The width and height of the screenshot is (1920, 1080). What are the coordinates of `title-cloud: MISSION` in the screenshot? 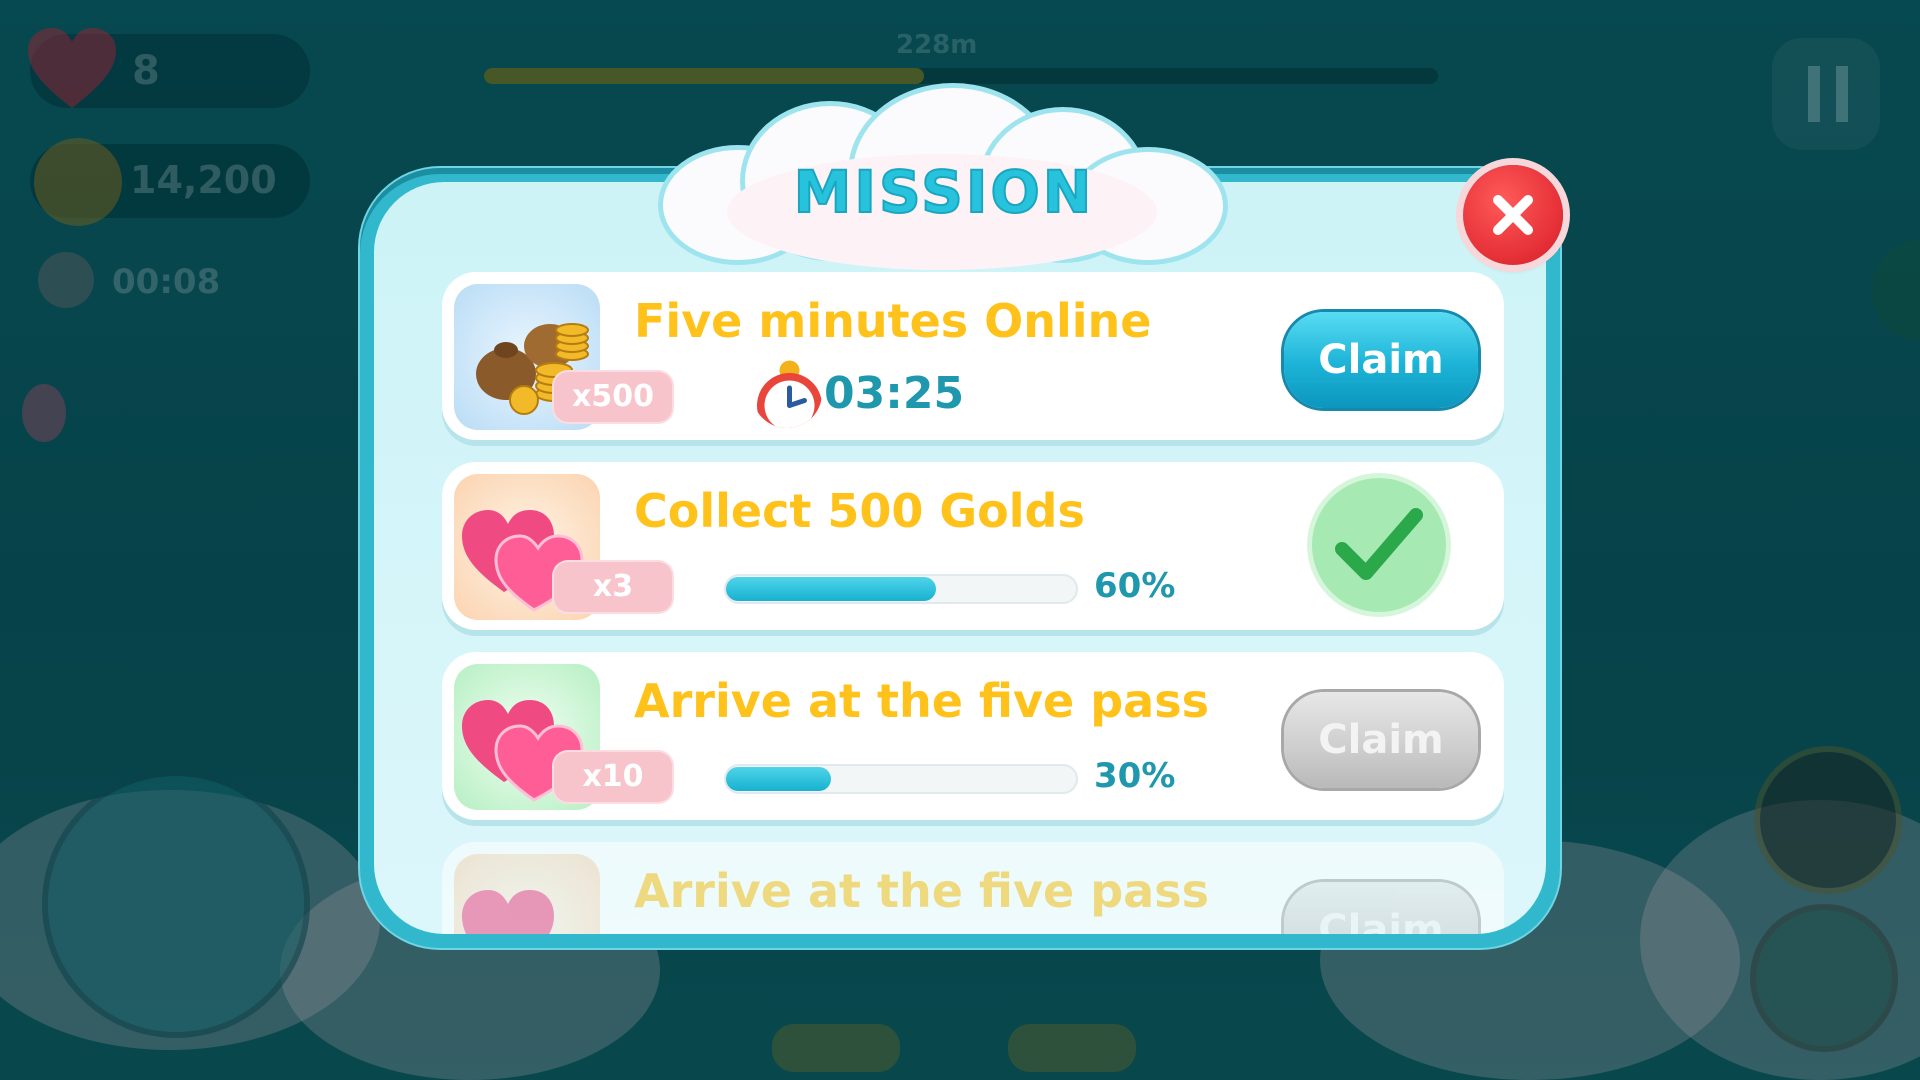 It's located at (944, 183).